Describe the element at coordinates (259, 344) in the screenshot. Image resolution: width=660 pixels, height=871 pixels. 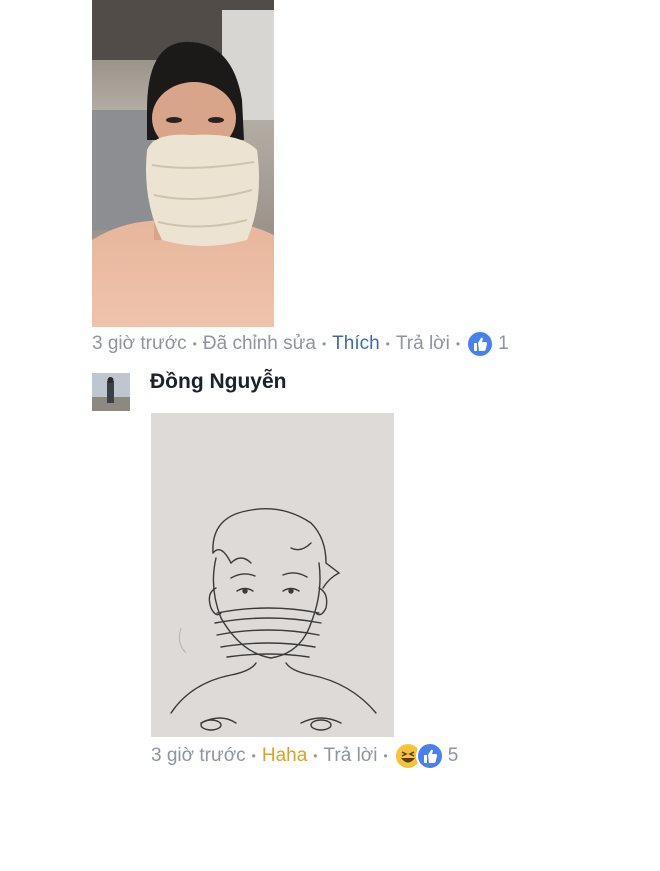
I see `edited-label: Đã chỉnh sửa` at that location.